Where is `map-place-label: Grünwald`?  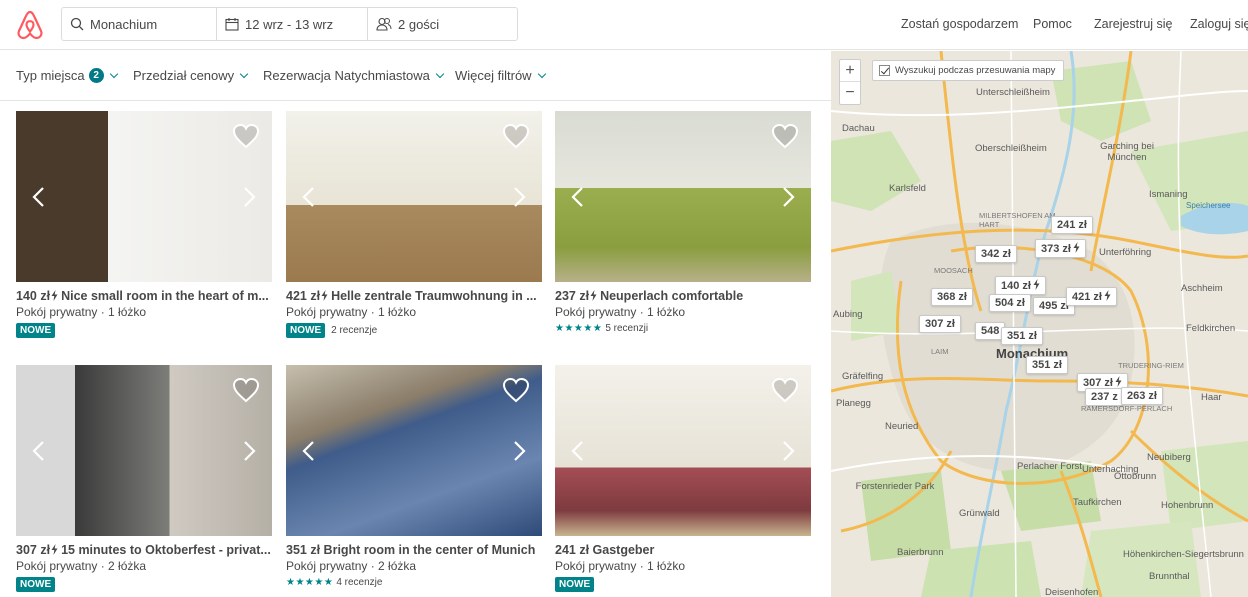
map-place-label: Grünwald is located at coordinates (979, 513).